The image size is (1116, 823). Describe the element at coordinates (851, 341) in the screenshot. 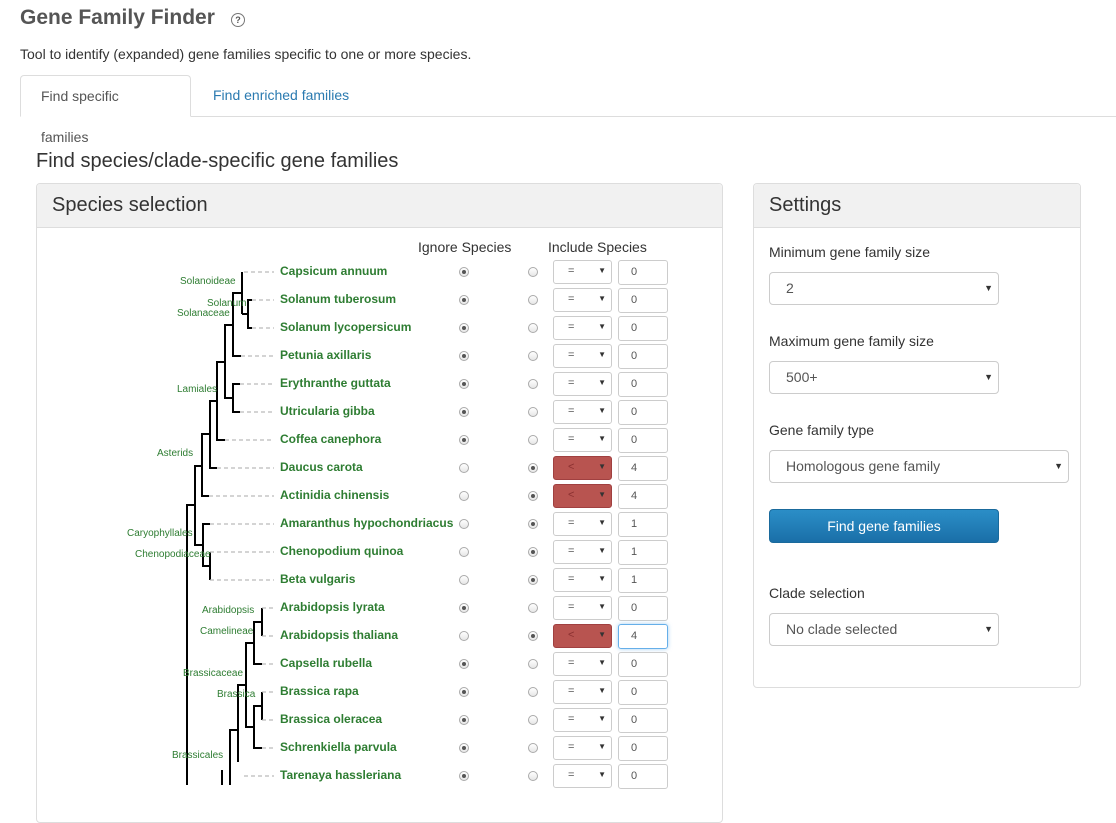

I see `max-size-label: Maximum gene family size` at that location.